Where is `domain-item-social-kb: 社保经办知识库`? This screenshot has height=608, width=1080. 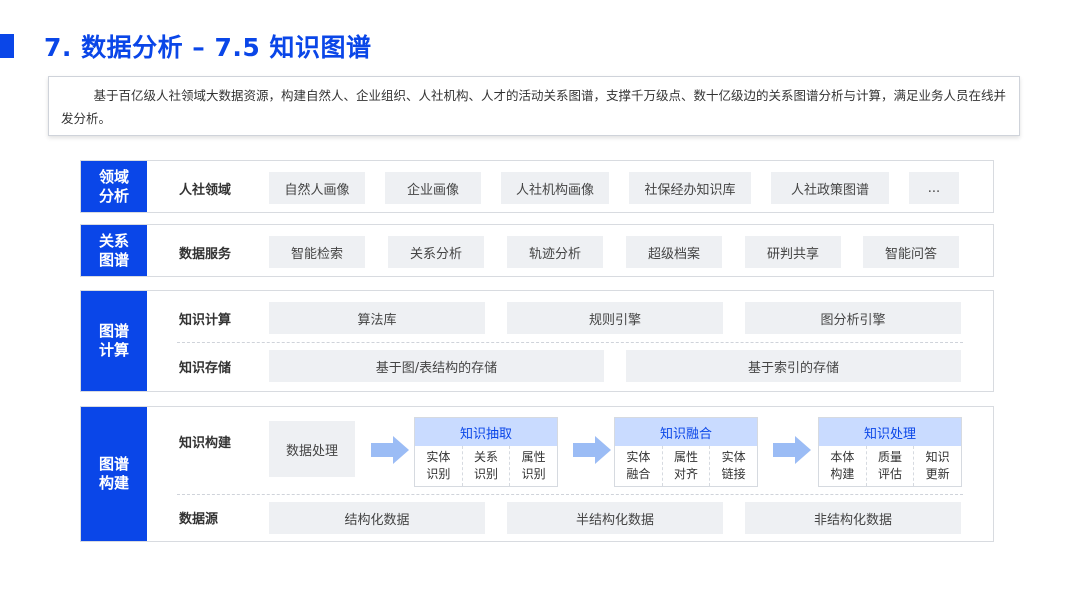
domain-item-social-kb: 社保经办知识库 is located at coordinates (690, 188).